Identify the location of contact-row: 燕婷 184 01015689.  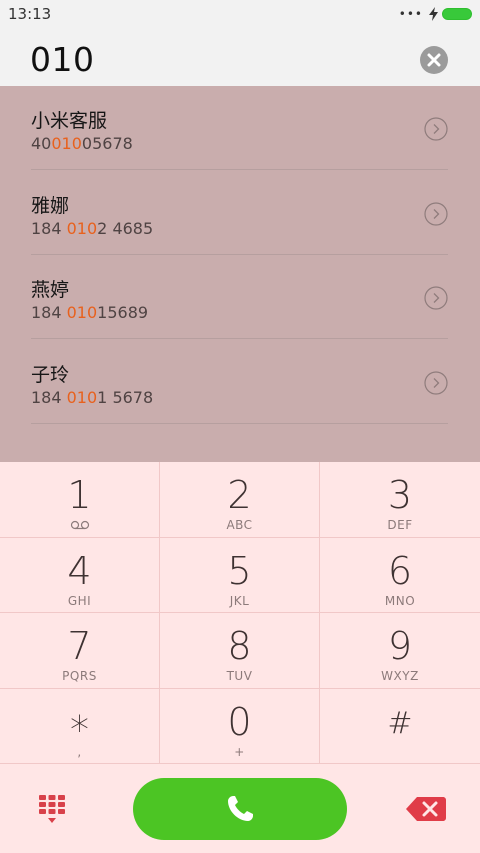
(239, 297).